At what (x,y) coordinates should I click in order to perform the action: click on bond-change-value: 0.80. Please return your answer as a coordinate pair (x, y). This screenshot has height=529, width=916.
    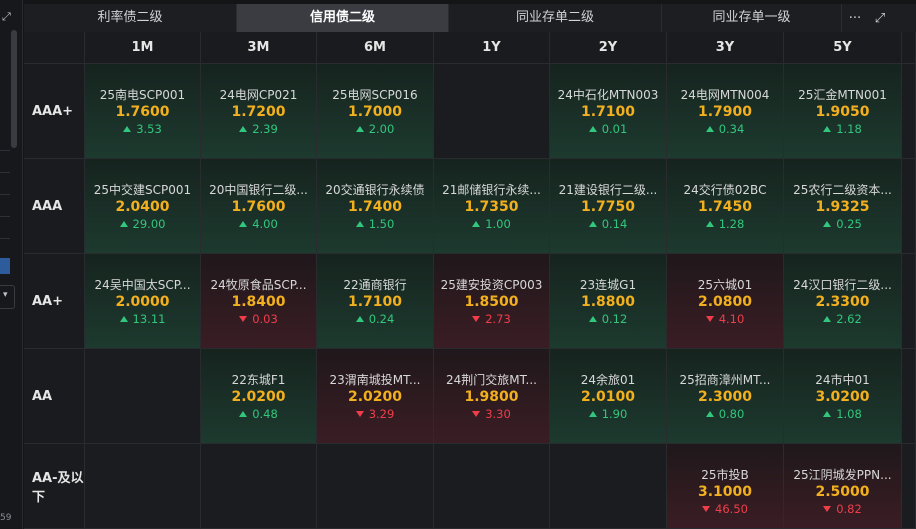
    Looking at the image, I should click on (731, 414).